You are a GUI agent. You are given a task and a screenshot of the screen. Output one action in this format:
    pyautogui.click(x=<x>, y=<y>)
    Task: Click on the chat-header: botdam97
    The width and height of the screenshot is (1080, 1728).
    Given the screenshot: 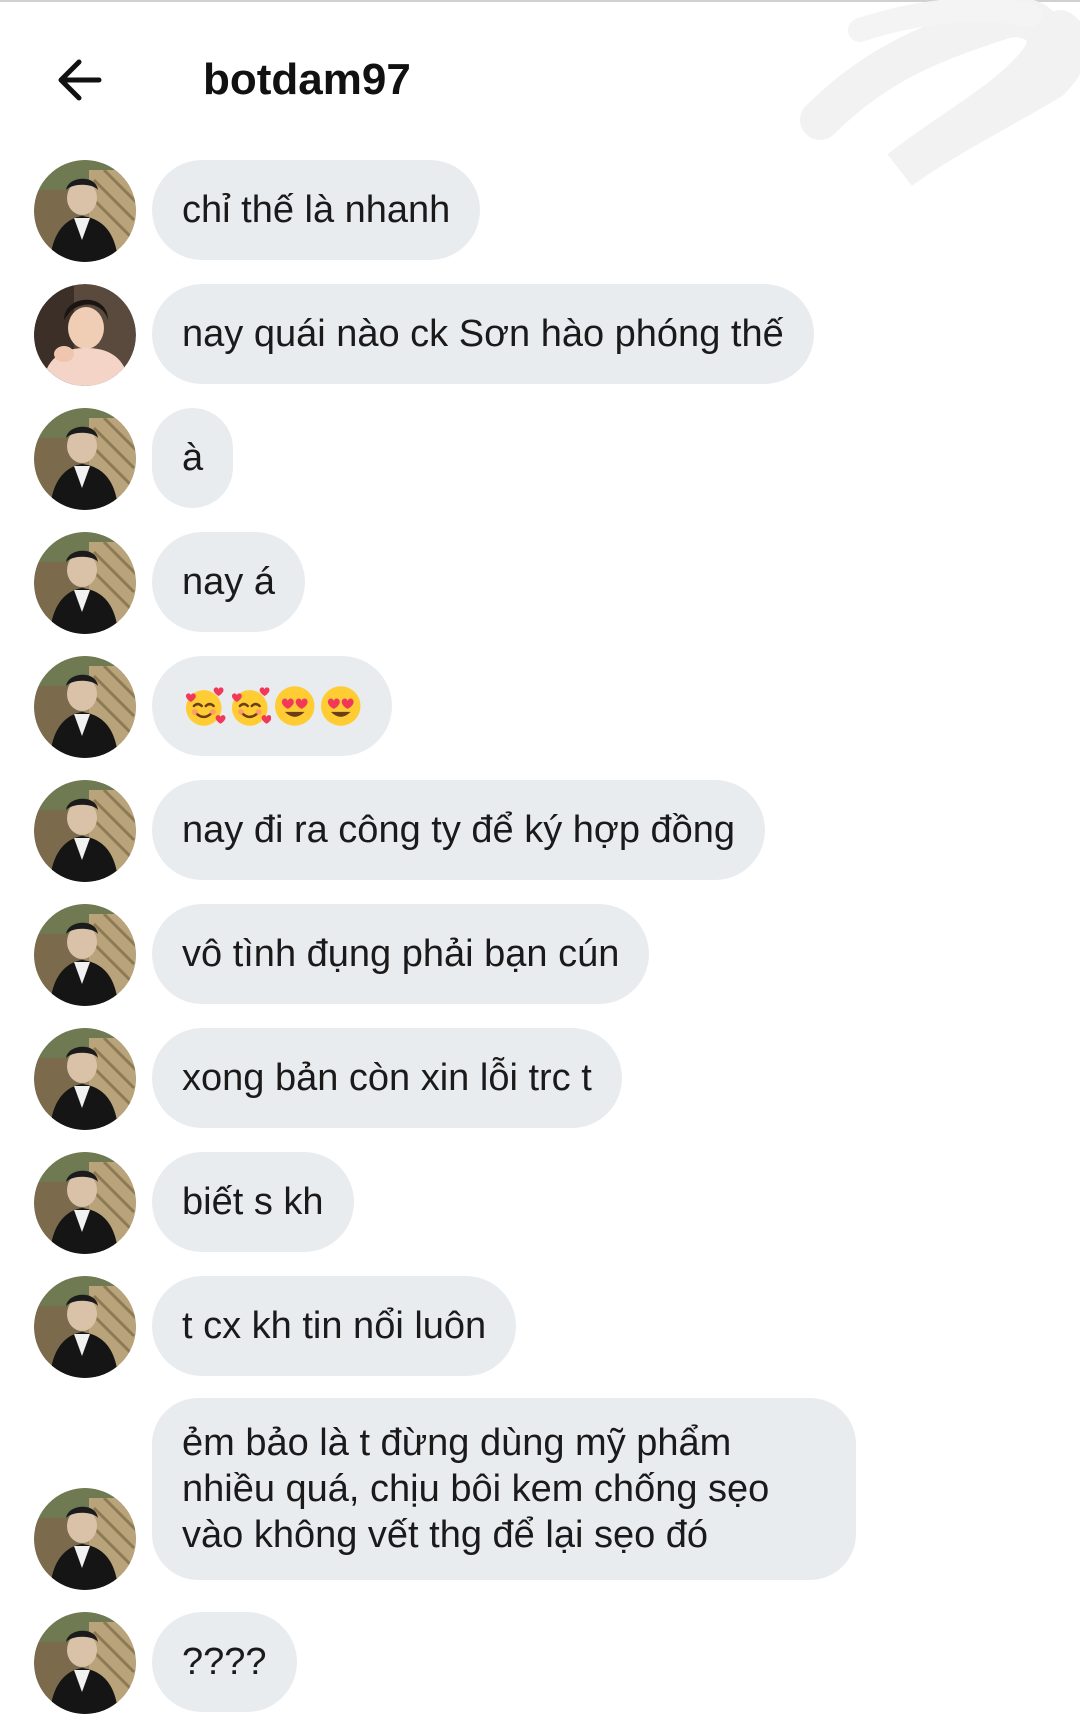 What is the action you would take?
    pyautogui.click(x=540, y=80)
    